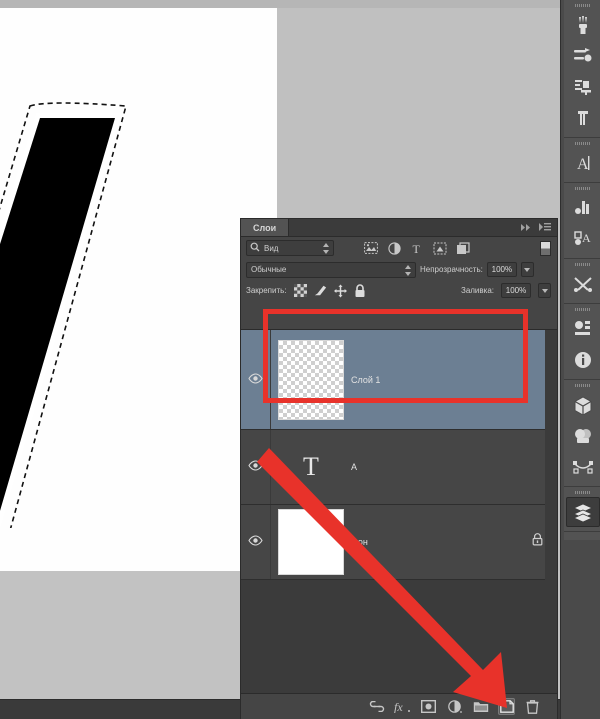  I want to click on lock-all-icon, so click(360, 290).